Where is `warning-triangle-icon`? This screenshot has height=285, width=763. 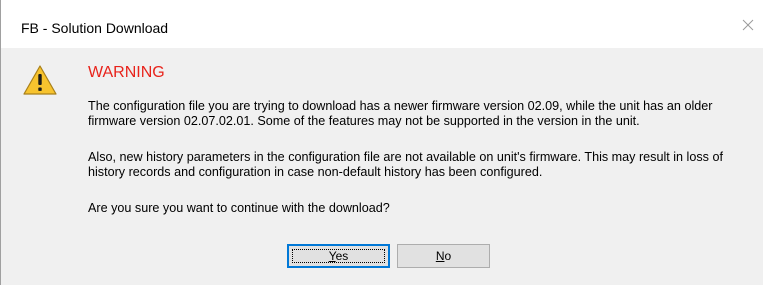
warning-triangle-icon is located at coordinates (40, 80).